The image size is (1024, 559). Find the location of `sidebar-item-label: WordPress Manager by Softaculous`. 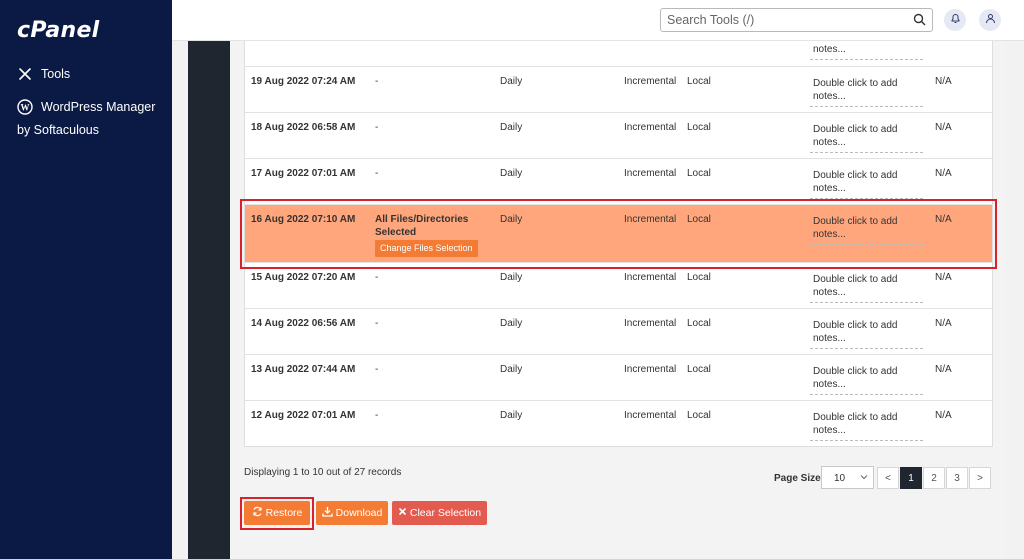

sidebar-item-label: WordPress Manager by Softaculous is located at coordinates (86, 118).